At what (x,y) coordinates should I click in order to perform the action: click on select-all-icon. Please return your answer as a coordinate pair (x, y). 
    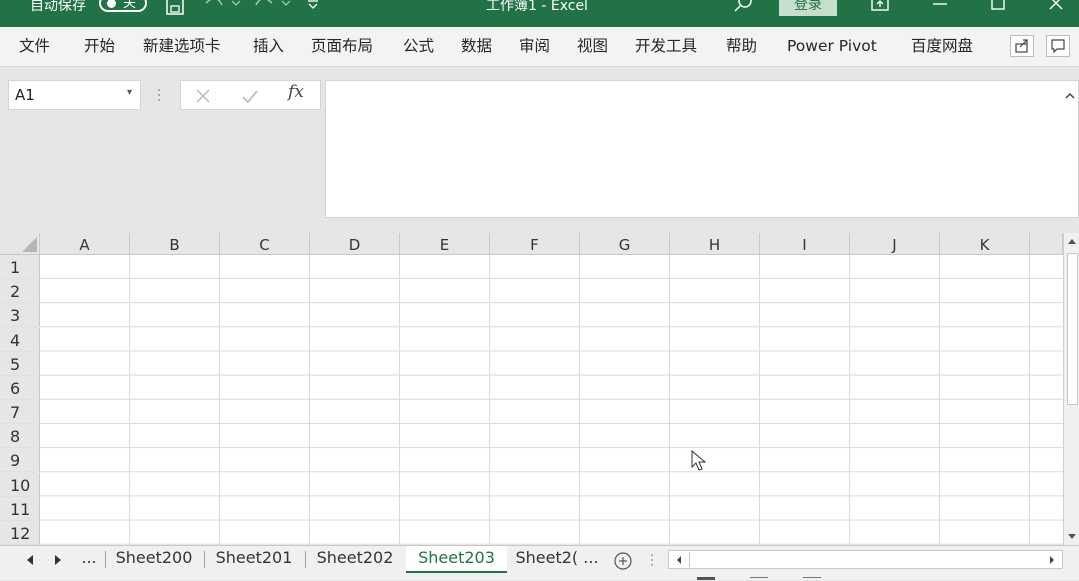
    Looking at the image, I should click on (29, 244).